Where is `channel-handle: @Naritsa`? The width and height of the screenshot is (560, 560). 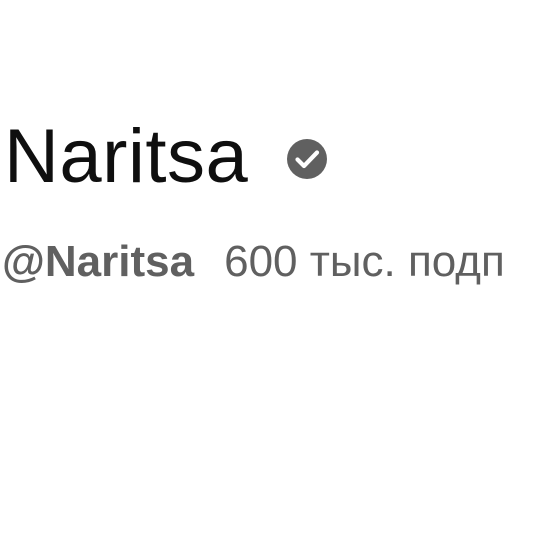 channel-handle: @Naritsa is located at coordinates (98, 262).